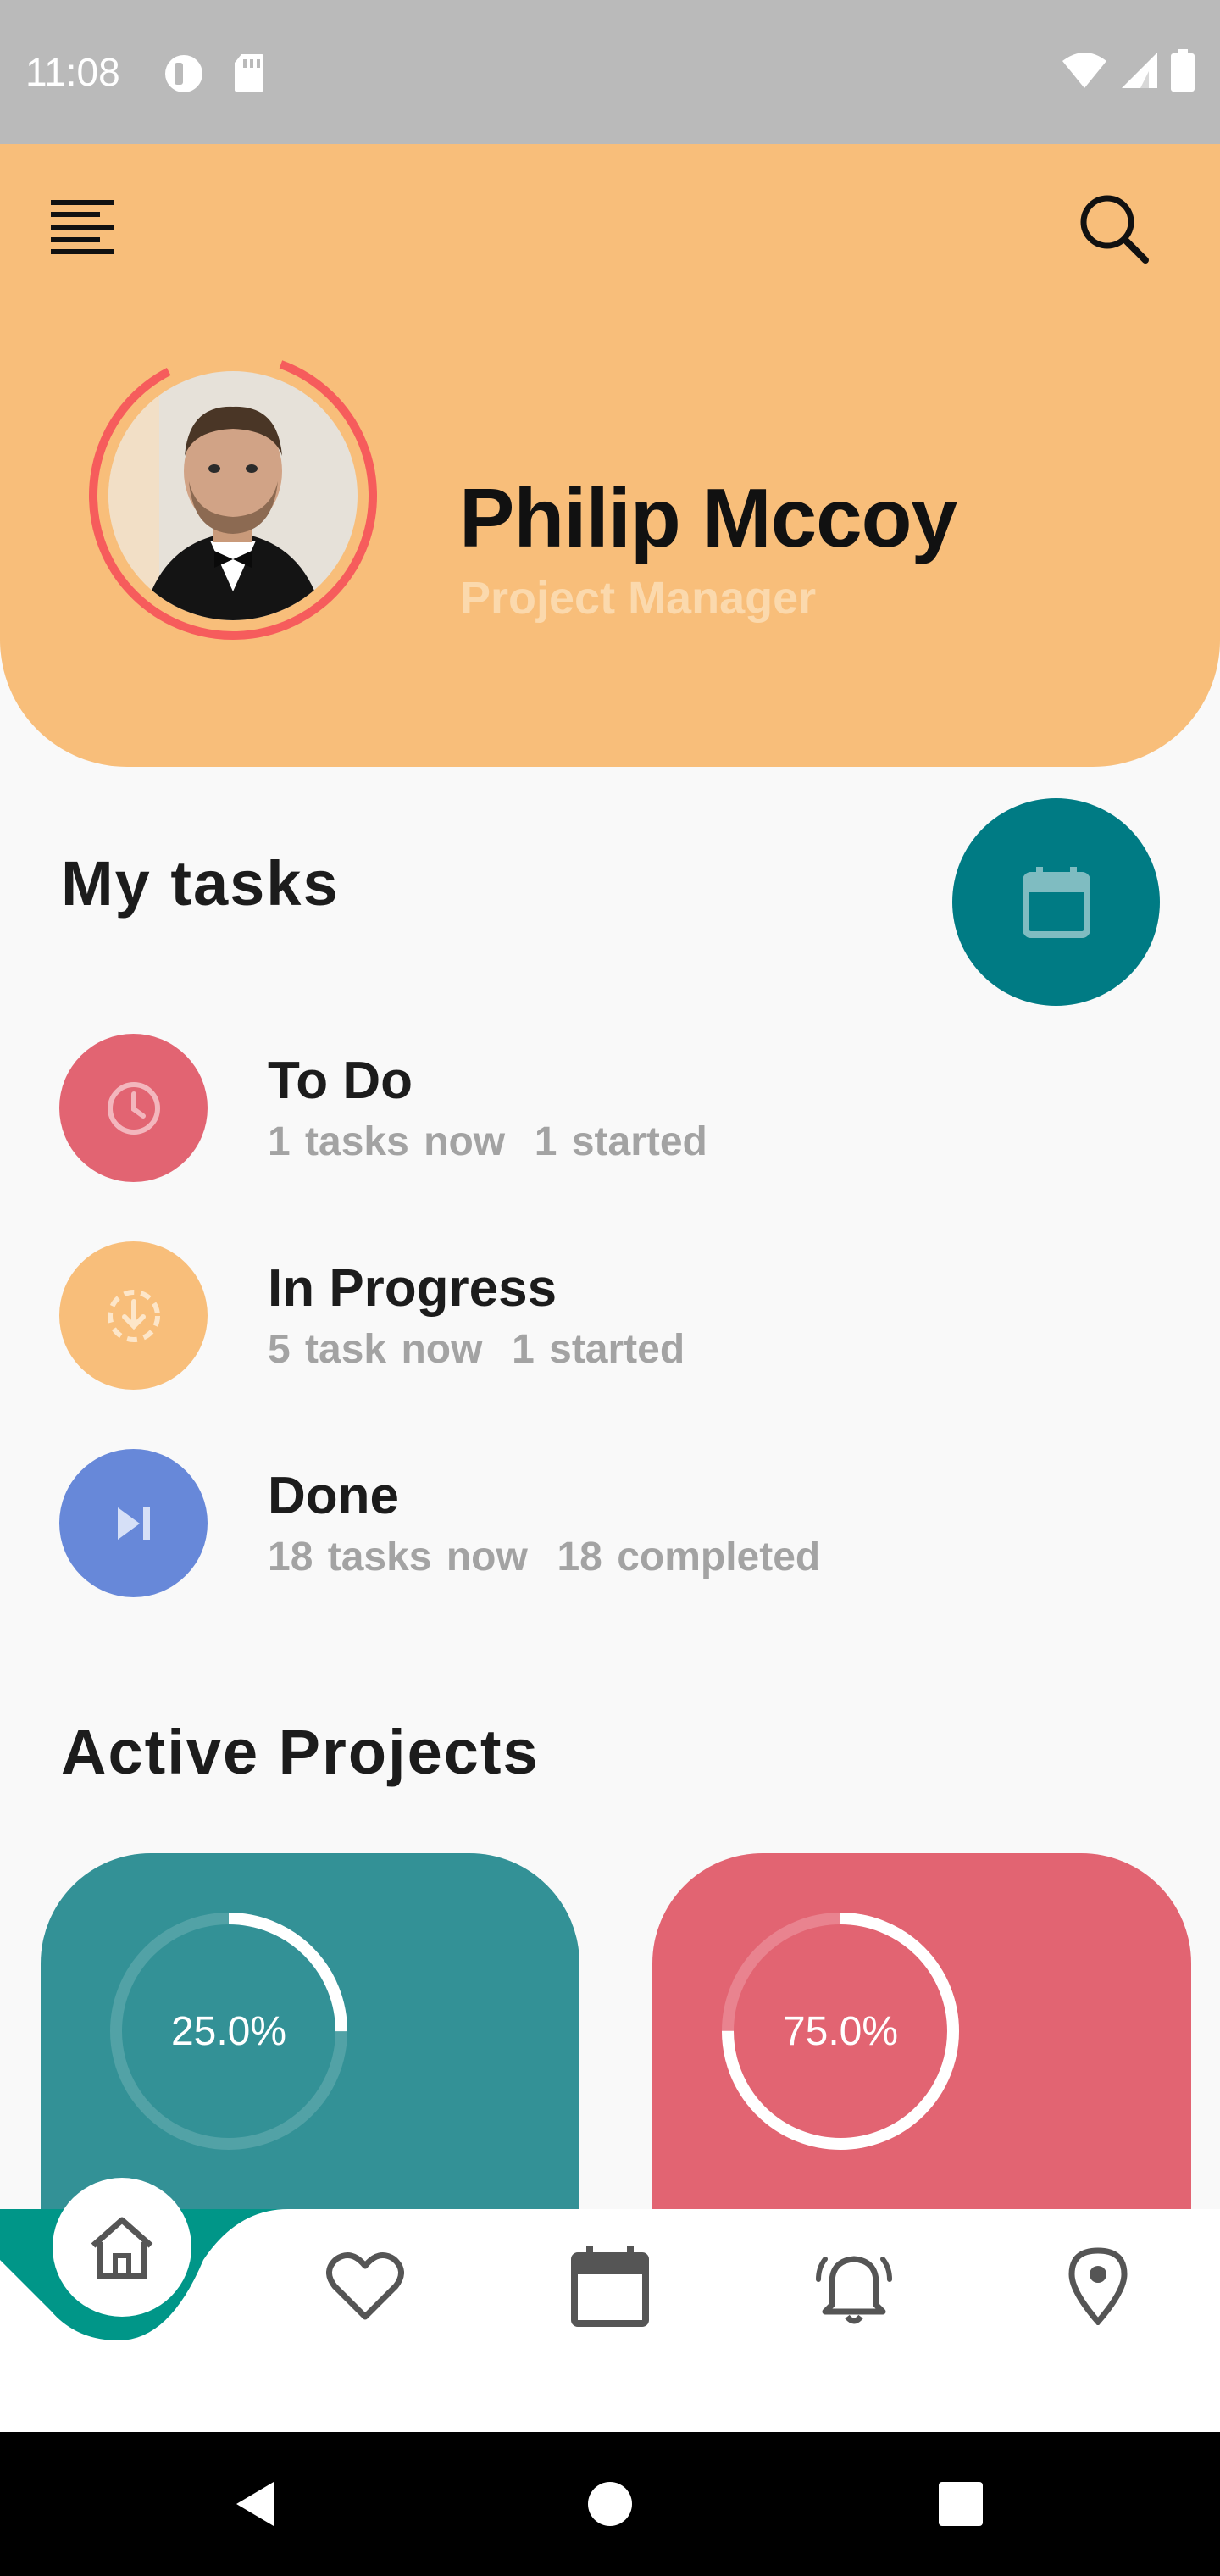 The image size is (1220, 2576). I want to click on avatar, so click(233, 495).